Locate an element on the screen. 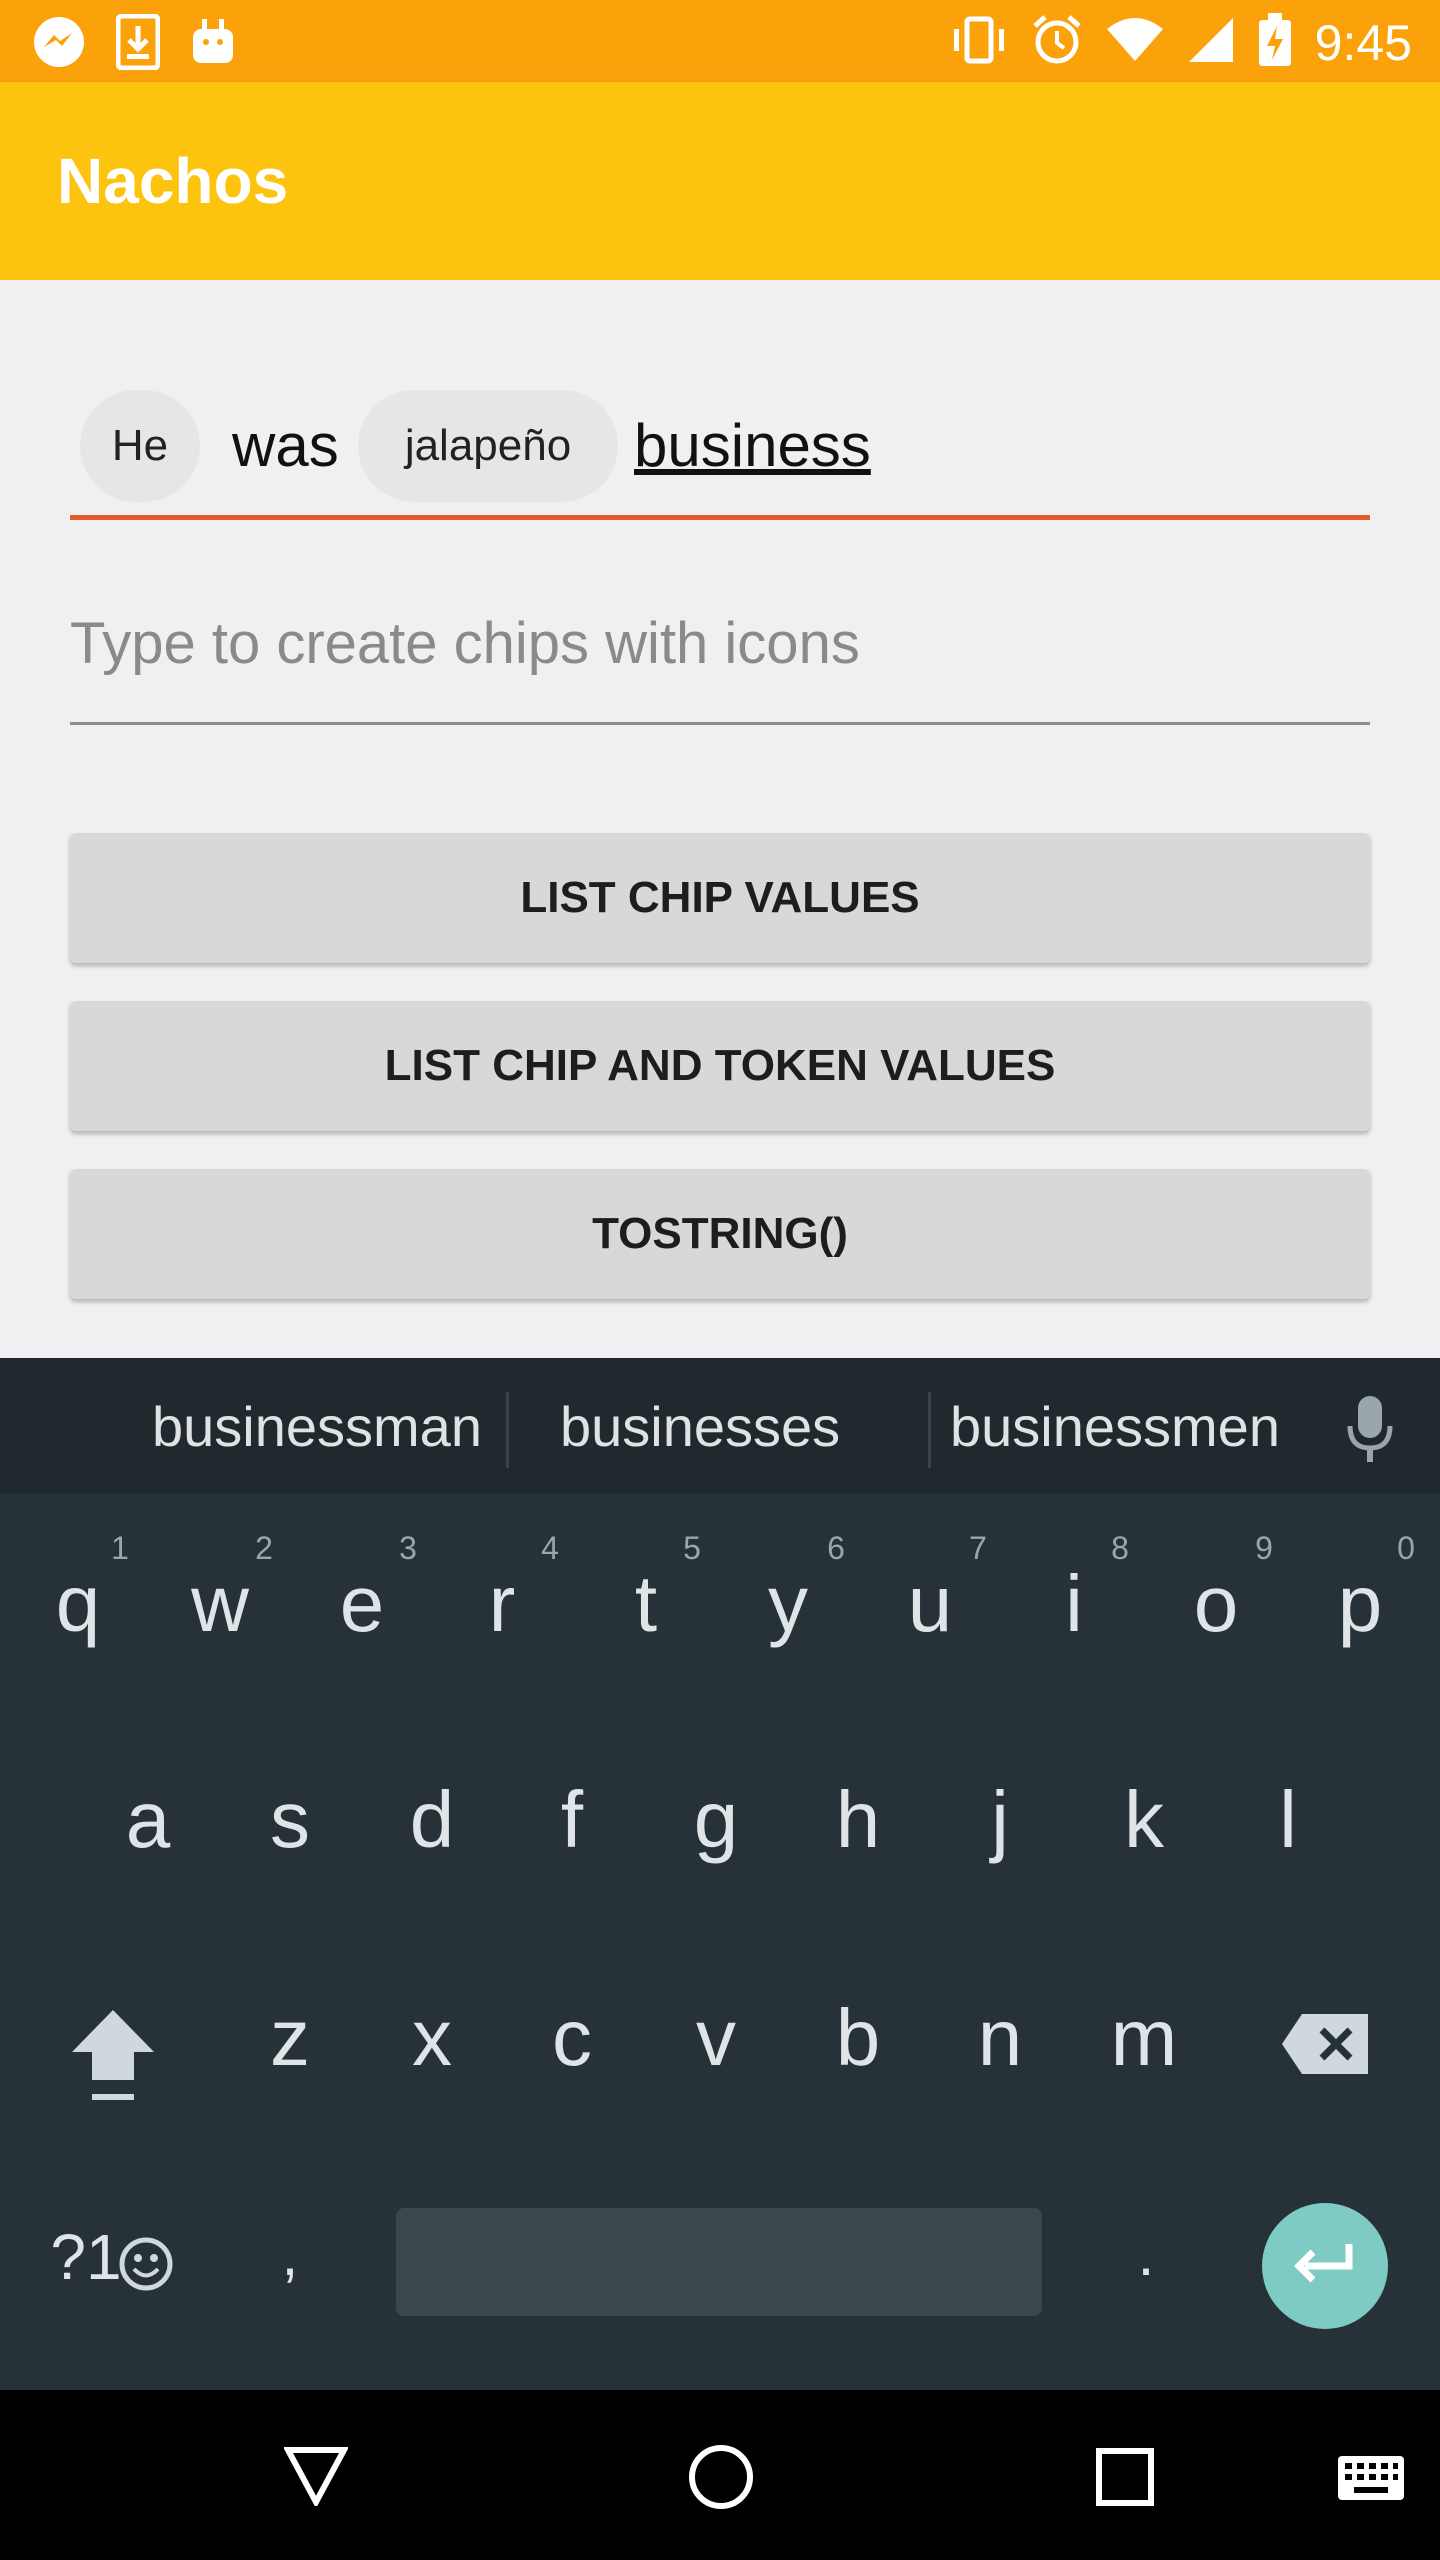 Image resolution: width=1440 pixels, height=2560 pixels. key-k: k is located at coordinates (1144, 1820).